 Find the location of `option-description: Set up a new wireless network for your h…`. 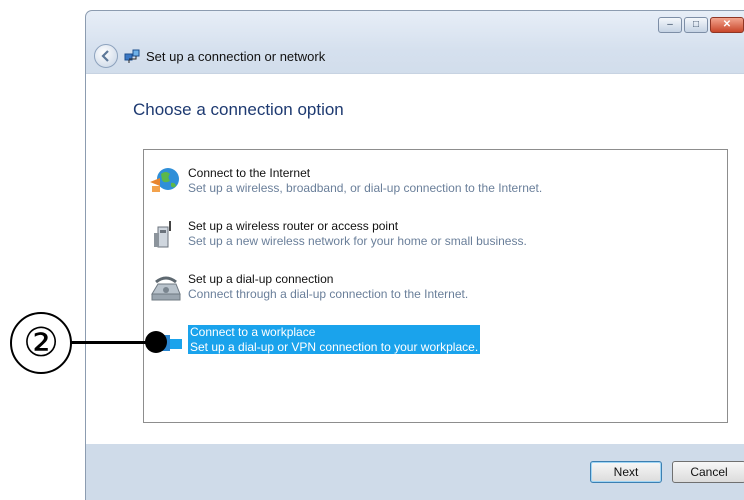

option-description: Set up a new wireless network for your h… is located at coordinates (357, 241).